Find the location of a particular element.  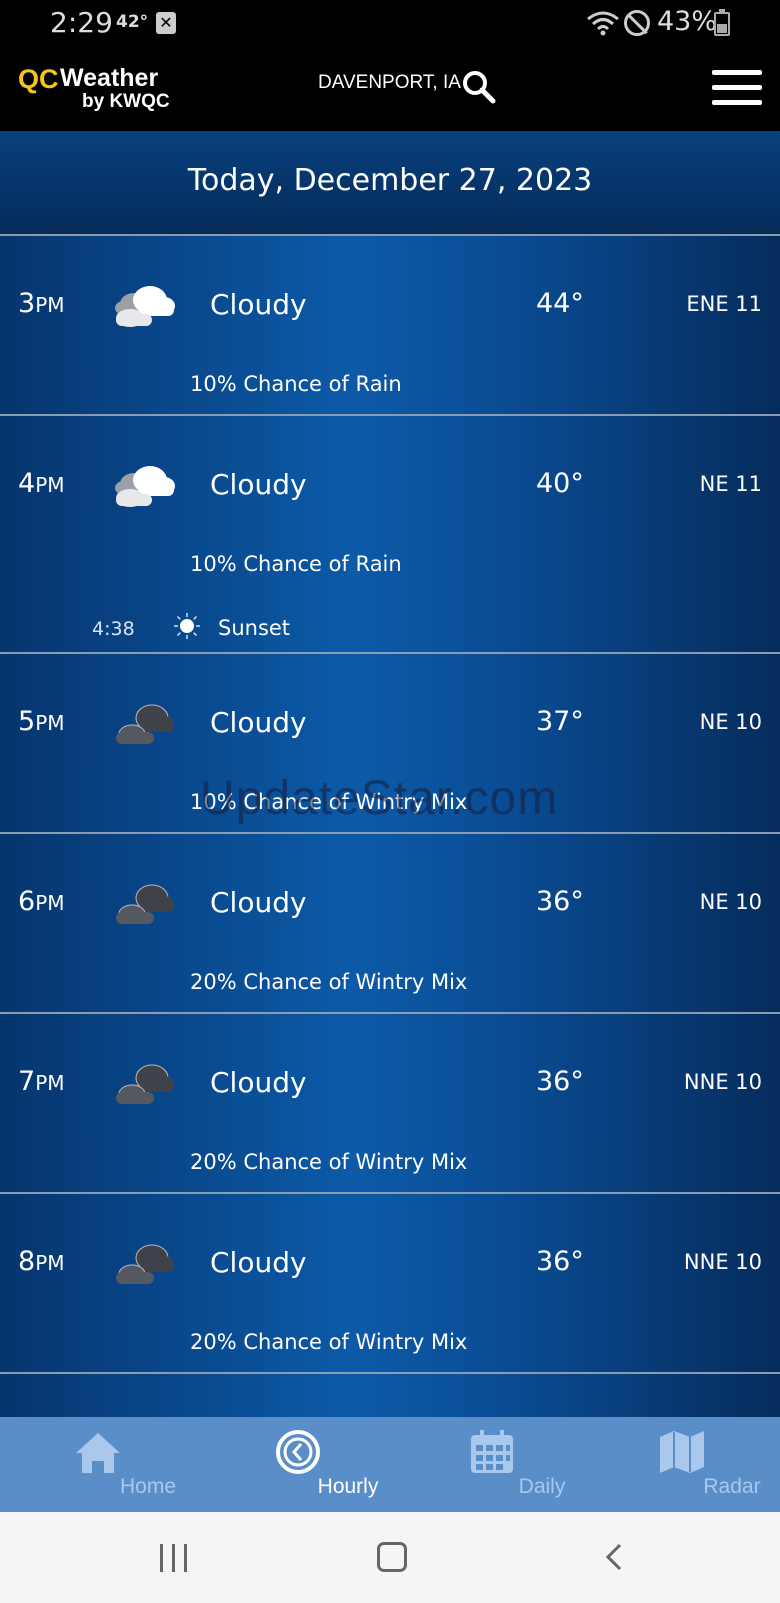

status-bar: 2:29 42° ✕ 43% is located at coordinates (390, 24).